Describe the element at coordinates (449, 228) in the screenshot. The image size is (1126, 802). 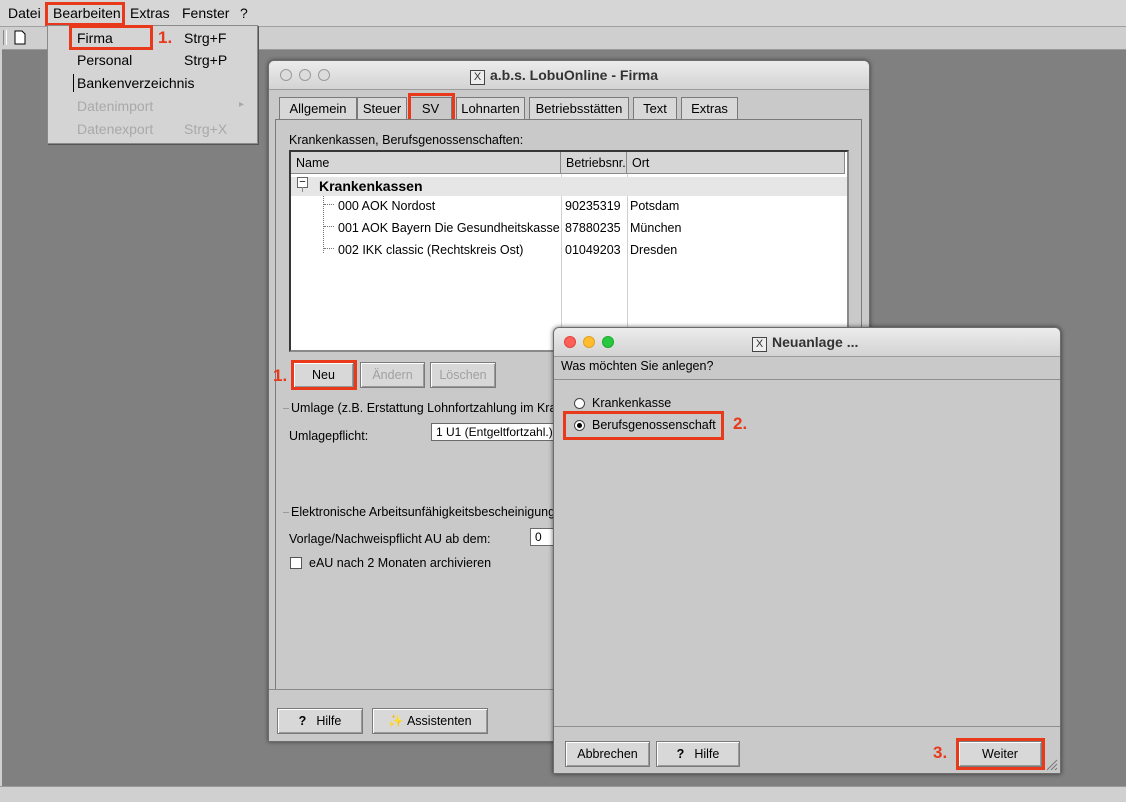
I see `row-name: 001 AOK Bayern Die Gesundheitskasse` at that location.